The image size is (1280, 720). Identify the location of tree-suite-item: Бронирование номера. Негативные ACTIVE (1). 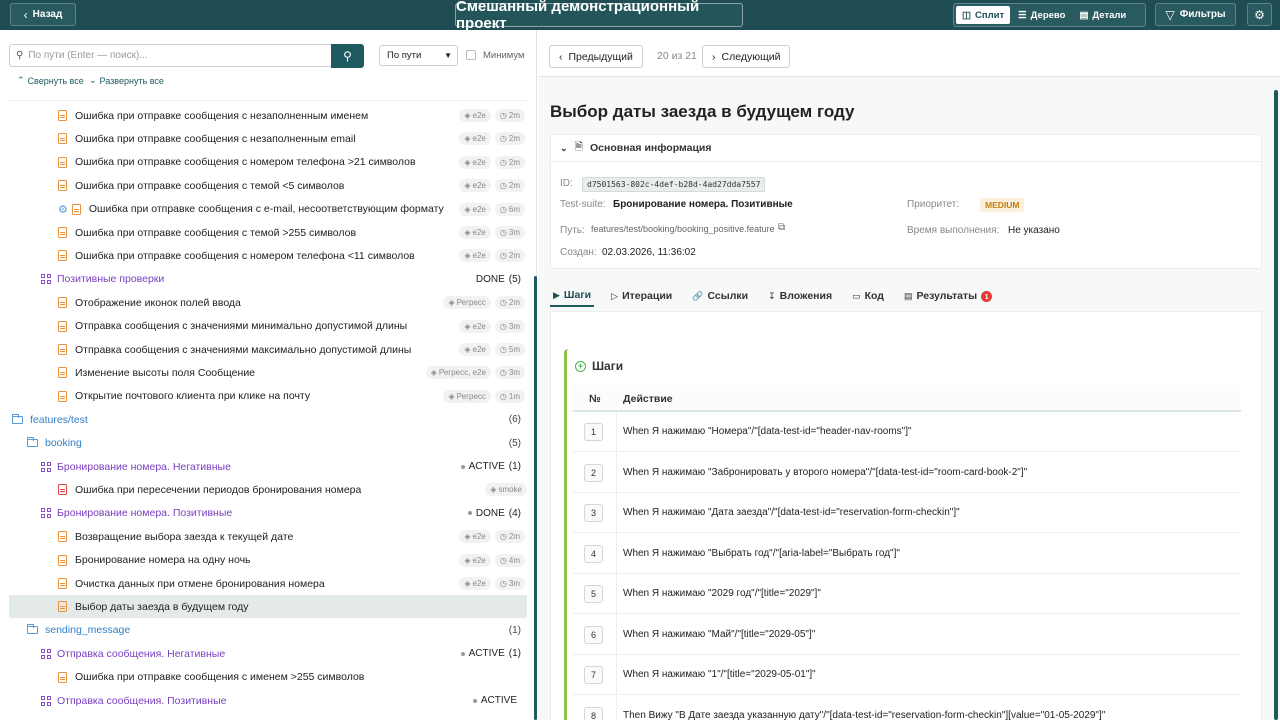
(268, 466).